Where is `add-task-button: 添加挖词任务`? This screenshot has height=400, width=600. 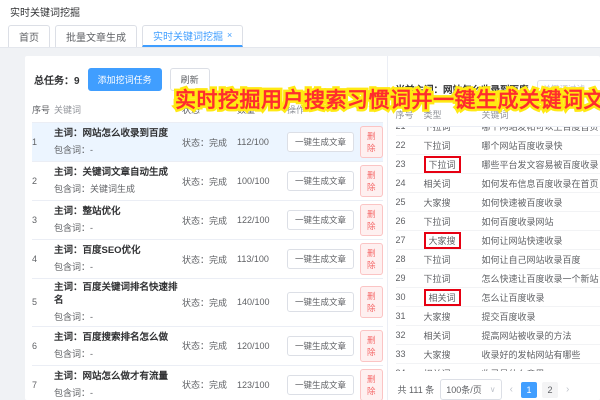 add-task-button: 添加挖词任务 is located at coordinates (124, 79).